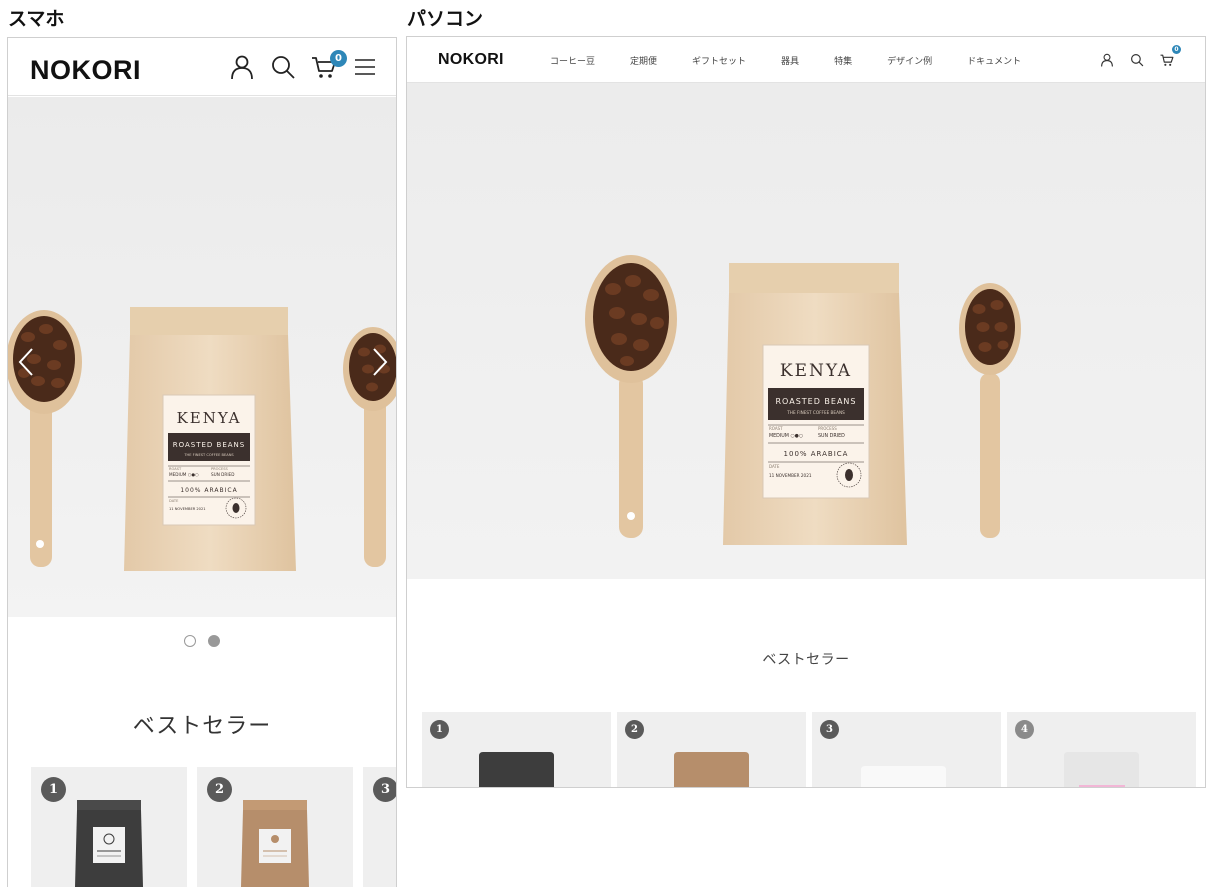 This screenshot has height=887, width=1213. I want to click on sp-bag-date-key: DATE, so click(174, 501).